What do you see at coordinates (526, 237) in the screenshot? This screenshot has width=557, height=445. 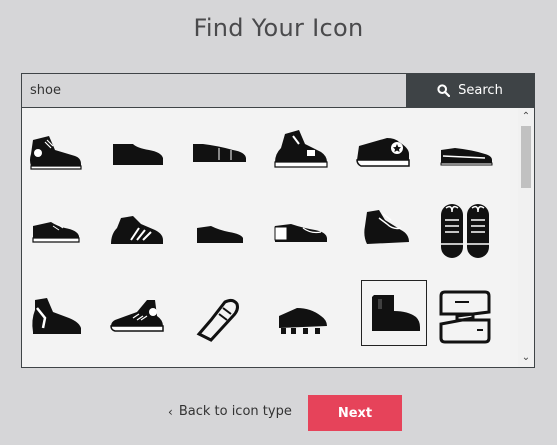 I see `results-scrollbar: ⌃ ⌄` at bounding box center [526, 237].